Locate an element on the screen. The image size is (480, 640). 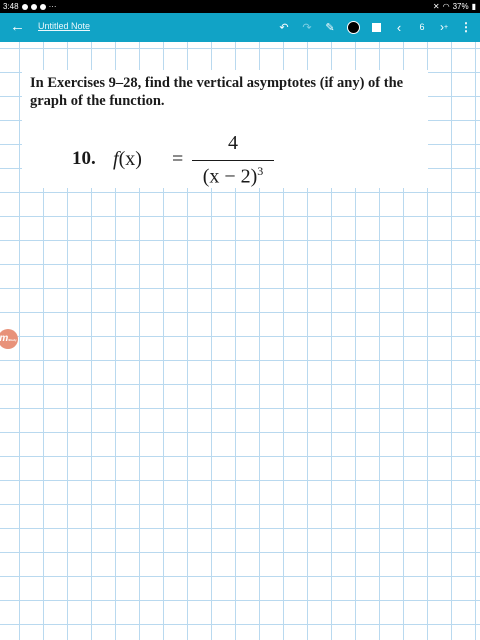
fraction-bar is located at coordinates (233, 160).